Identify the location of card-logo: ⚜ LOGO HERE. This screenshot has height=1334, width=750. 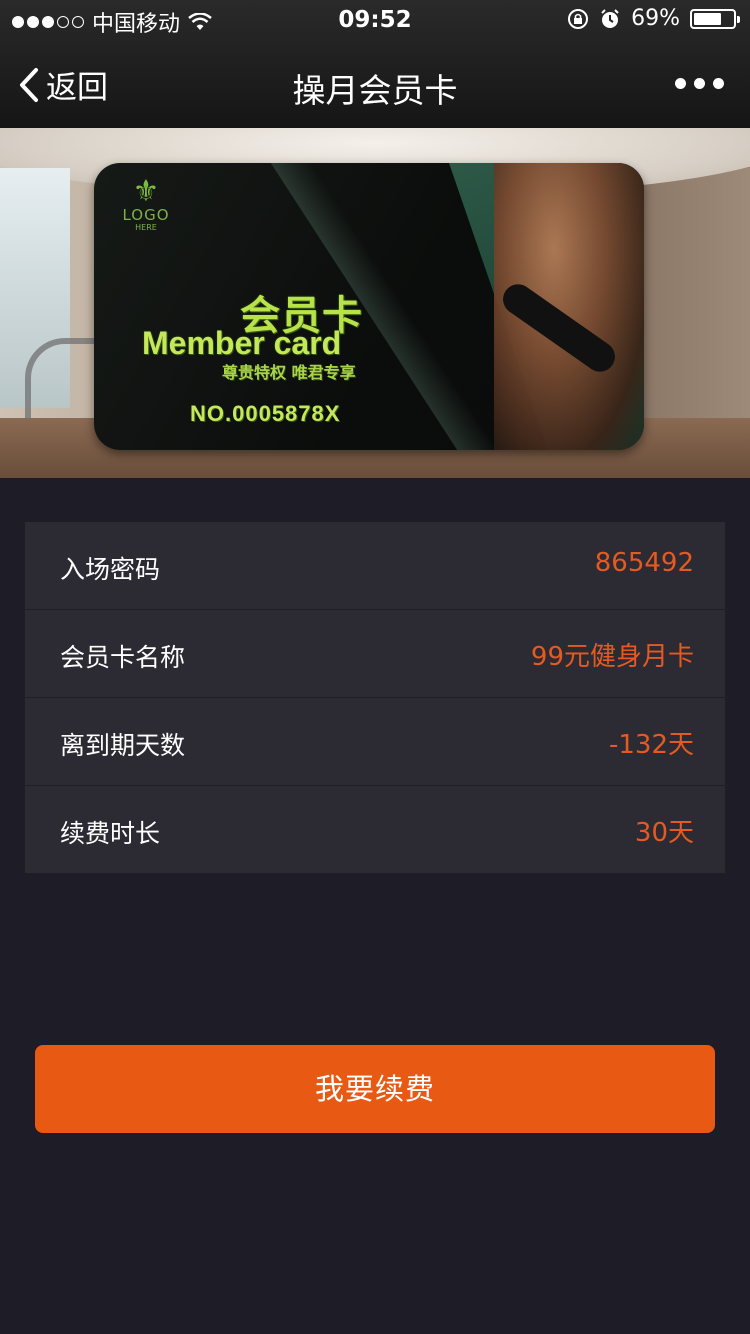
(146, 203).